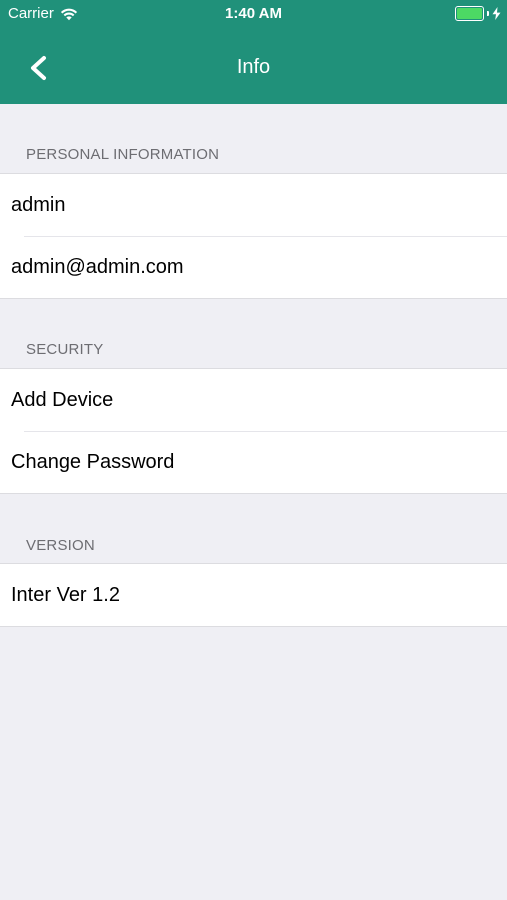 The image size is (507, 900). What do you see at coordinates (488, 13) in the screenshot?
I see `battery-tip` at bounding box center [488, 13].